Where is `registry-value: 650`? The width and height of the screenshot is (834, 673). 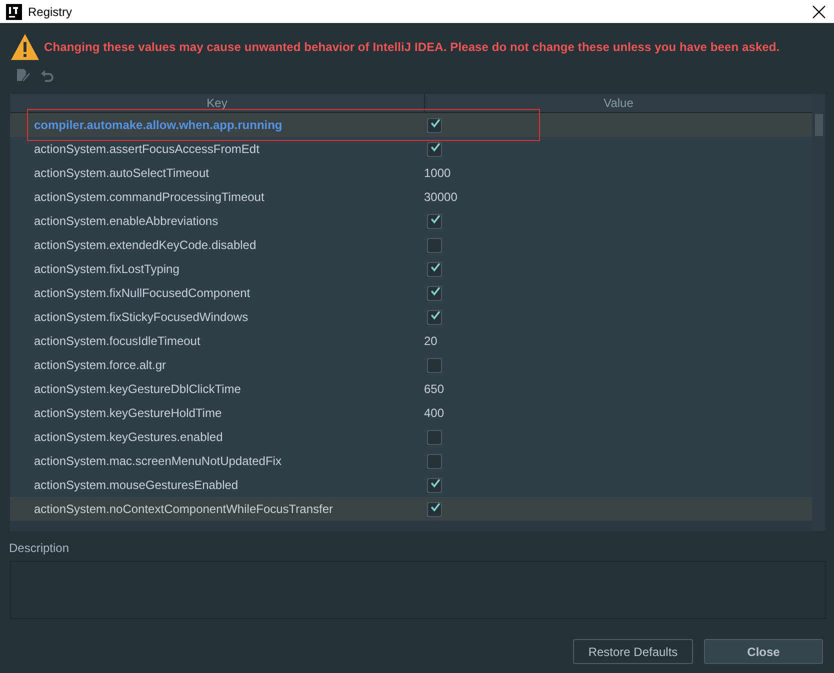
registry-value: 650 is located at coordinates (434, 389).